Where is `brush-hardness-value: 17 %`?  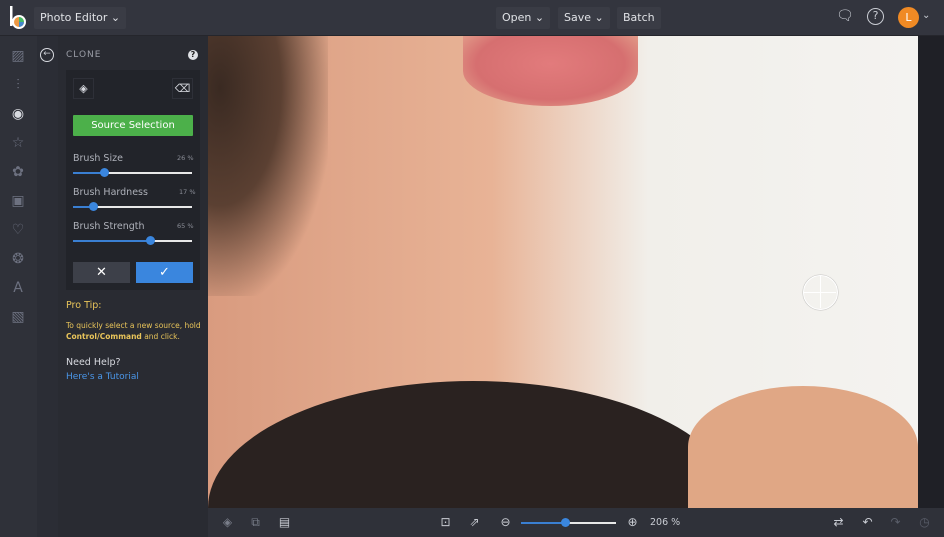
brush-hardness-value: 17 % is located at coordinates (187, 192).